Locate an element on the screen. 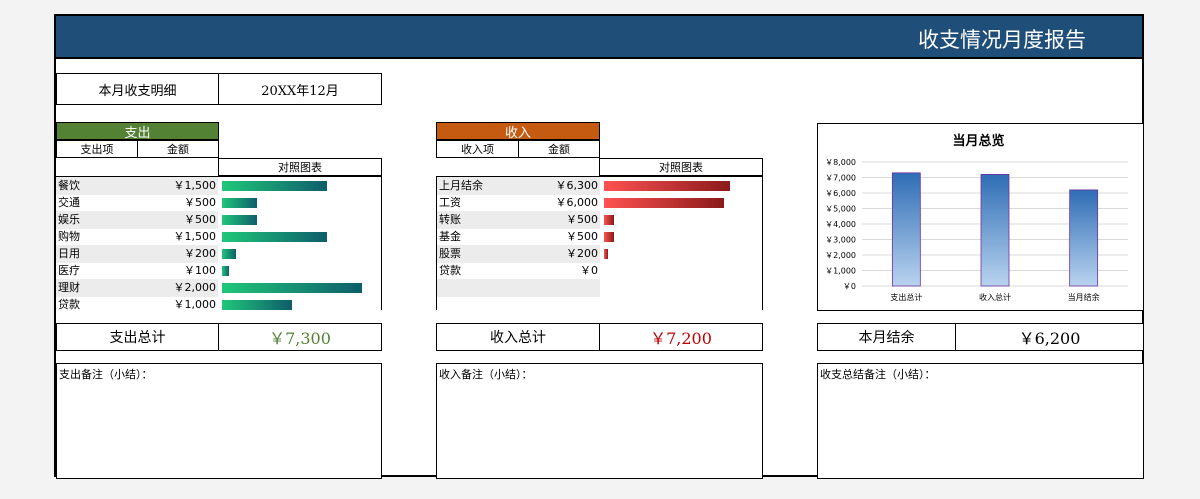 The image size is (1200, 499). income-item-cell: 股票 is located at coordinates (478, 254).